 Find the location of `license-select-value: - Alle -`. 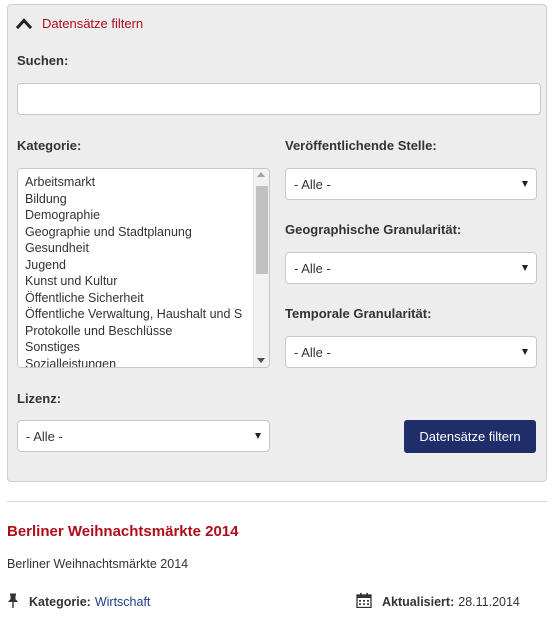

license-select-value: - Alle - is located at coordinates (44, 436).